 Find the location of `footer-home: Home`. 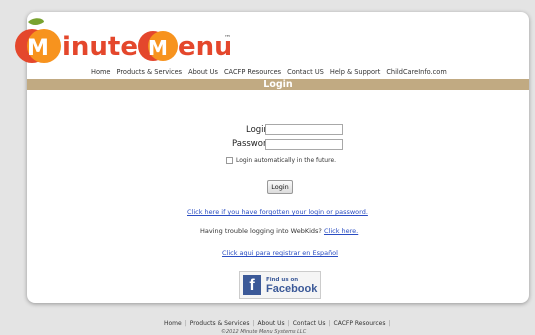

footer-home: Home is located at coordinates (173, 323).